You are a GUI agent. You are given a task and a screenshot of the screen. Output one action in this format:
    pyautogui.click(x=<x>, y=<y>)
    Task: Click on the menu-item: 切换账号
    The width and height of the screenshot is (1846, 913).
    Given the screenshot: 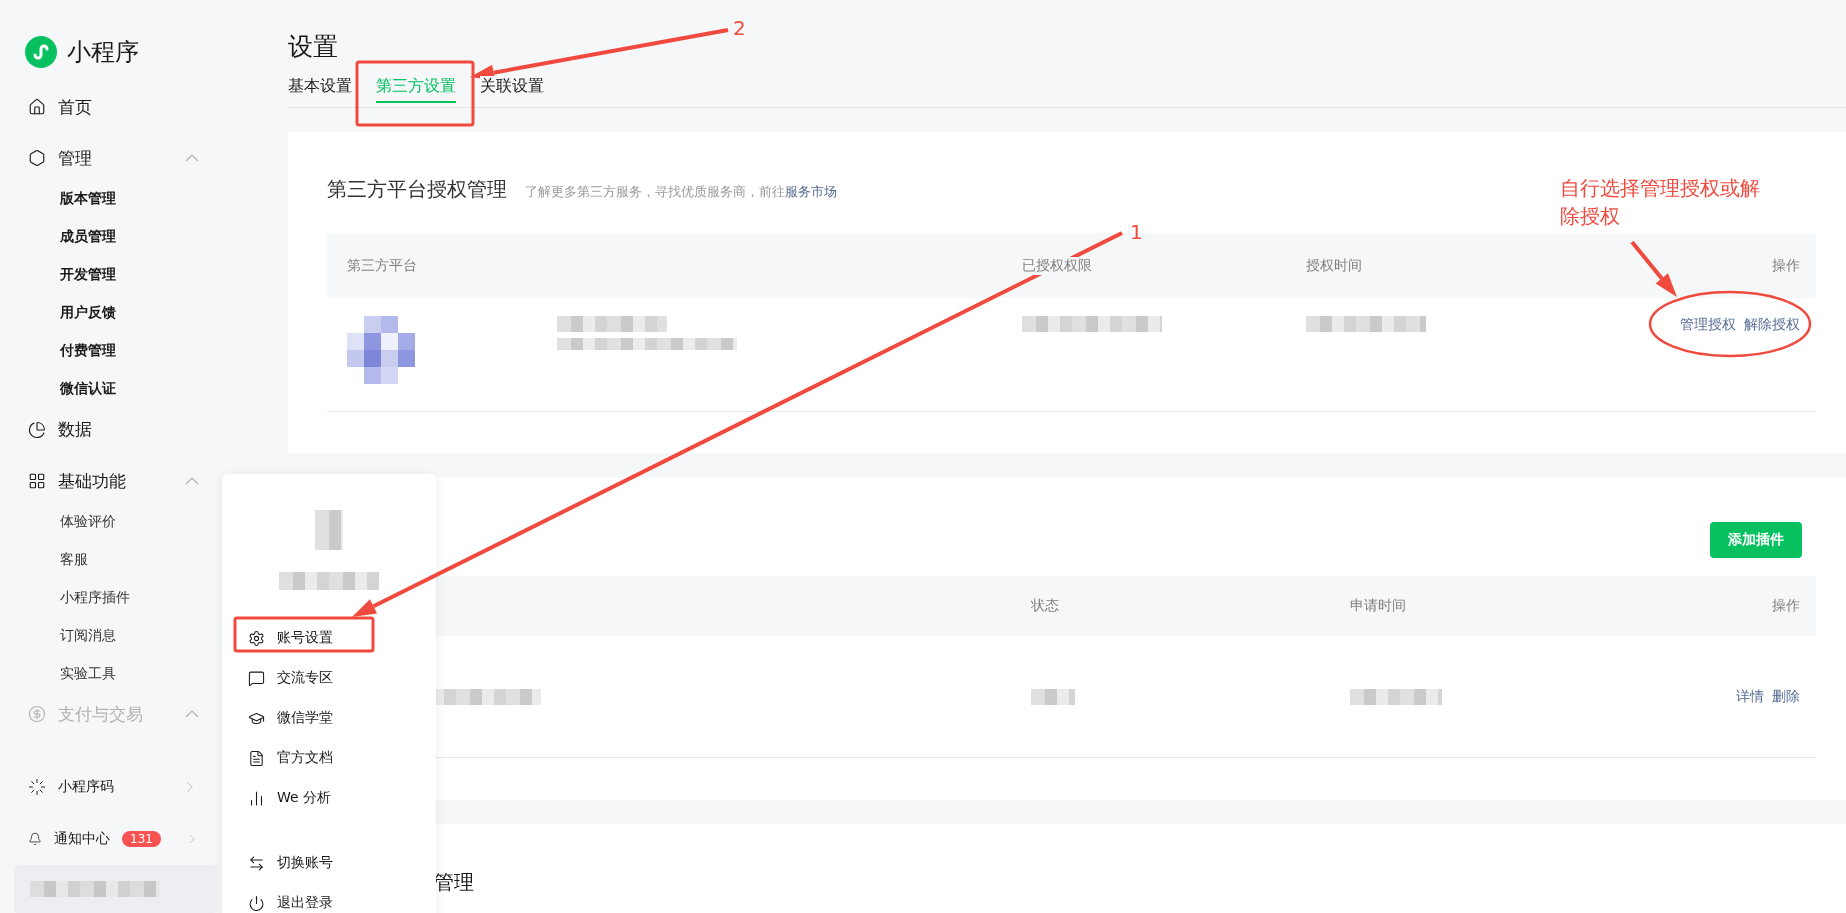 What is the action you would take?
    pyautogui.click(x=329, y=863)
    